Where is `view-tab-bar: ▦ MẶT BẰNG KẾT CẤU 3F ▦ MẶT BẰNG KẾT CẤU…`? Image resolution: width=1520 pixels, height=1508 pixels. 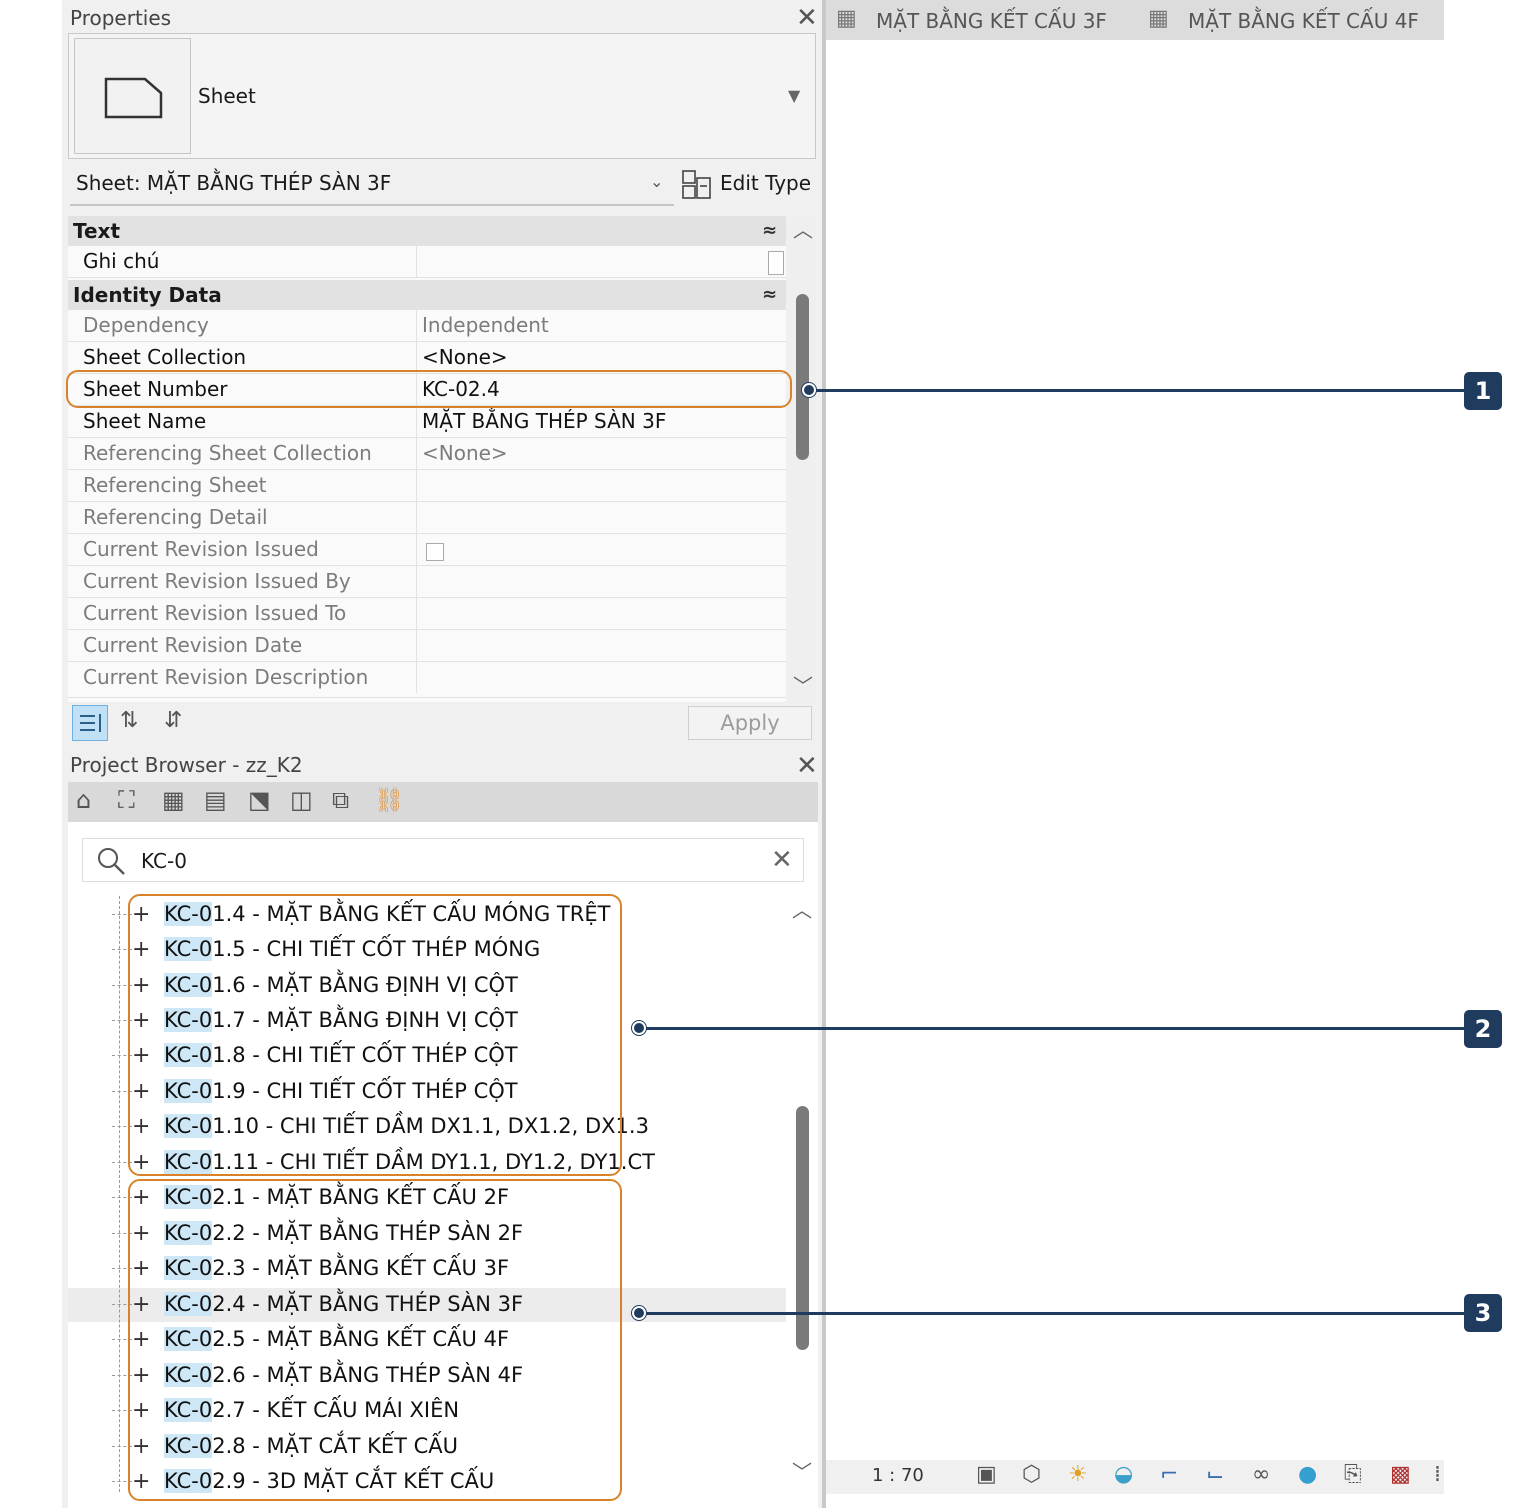
view-tab-bar: ▦ MẶT BẰNG KẾT CẤU 3F ▦ MẶT BẰNG KẾT CẤU… is located at coordinates (1135, 20).